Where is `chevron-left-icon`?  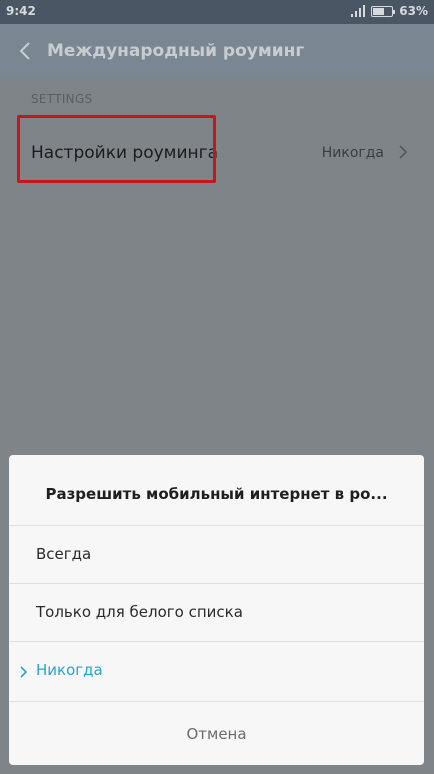
chevron-left-icon is located at coordinates (26, 51).